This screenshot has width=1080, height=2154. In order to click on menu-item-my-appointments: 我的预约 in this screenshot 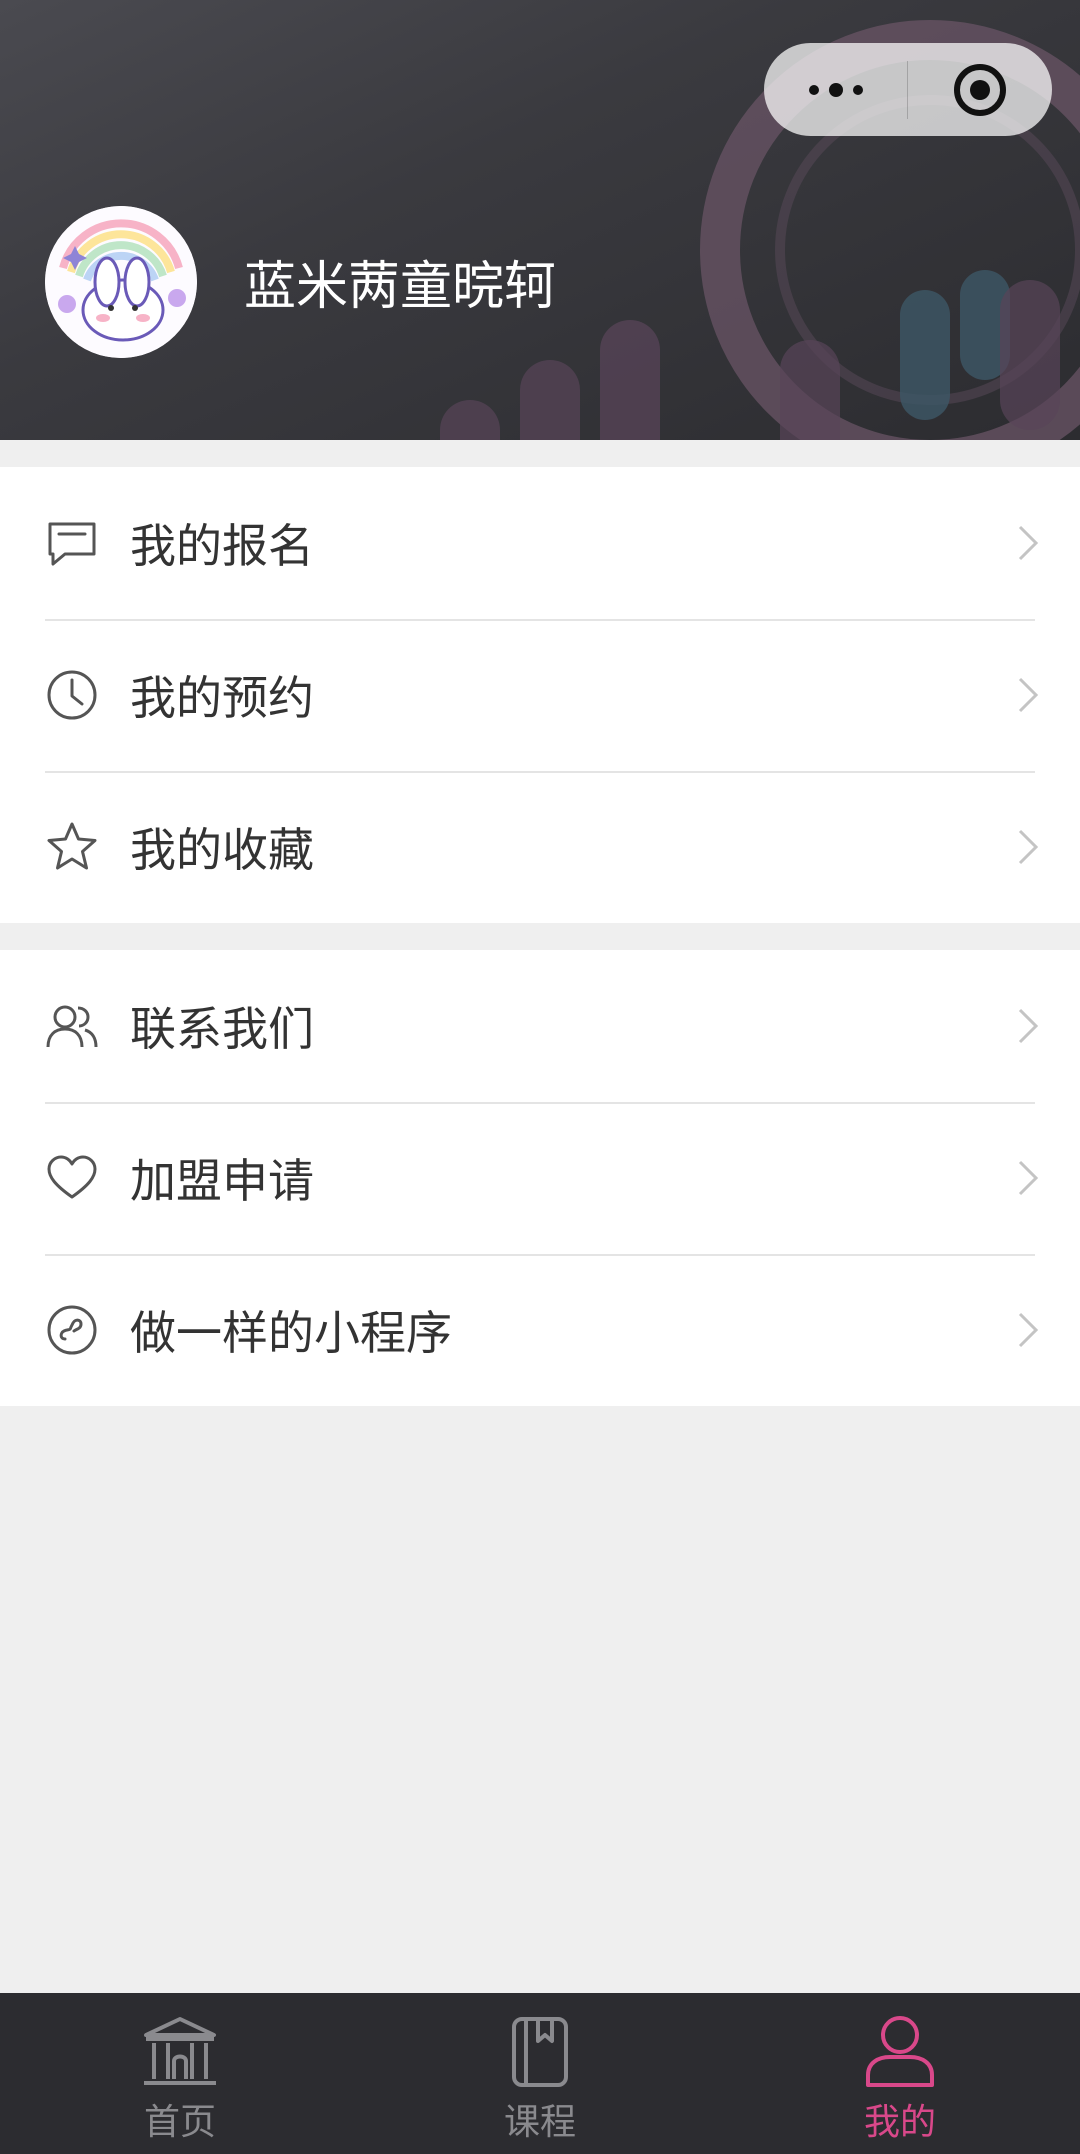, I will do `click(540, 695)`.